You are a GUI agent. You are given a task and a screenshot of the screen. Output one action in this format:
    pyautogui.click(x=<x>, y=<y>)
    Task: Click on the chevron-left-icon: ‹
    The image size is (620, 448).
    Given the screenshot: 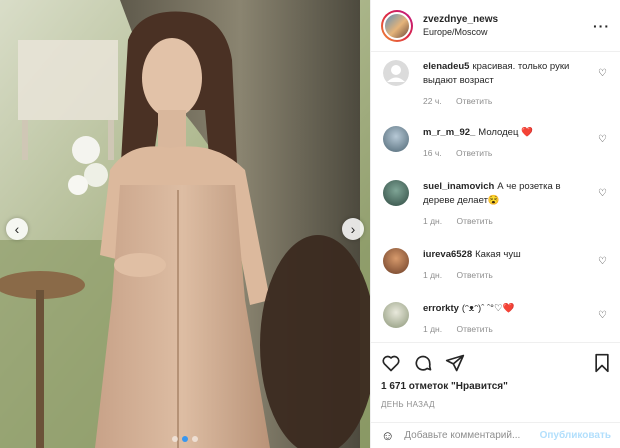 What is the action you would take?
    pyautogui.click(x=17, y=229)
    